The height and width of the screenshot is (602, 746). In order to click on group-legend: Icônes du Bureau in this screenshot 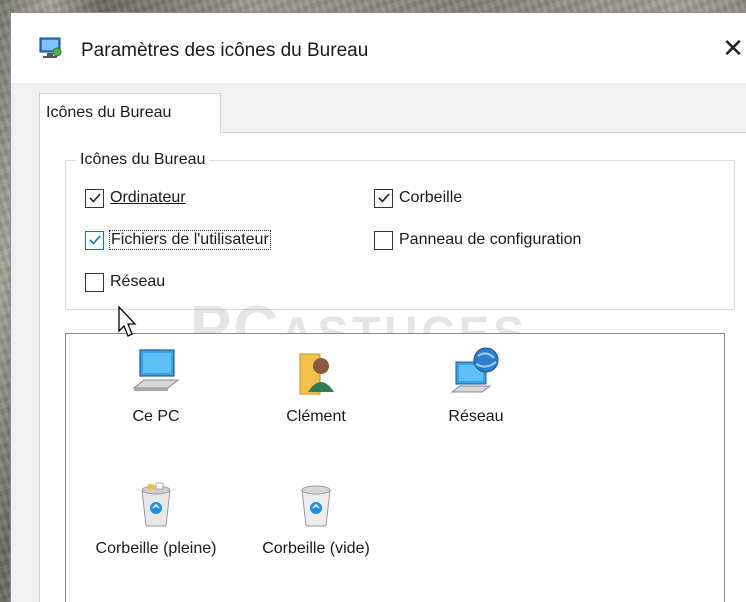, I will do `click(143, 160)`.